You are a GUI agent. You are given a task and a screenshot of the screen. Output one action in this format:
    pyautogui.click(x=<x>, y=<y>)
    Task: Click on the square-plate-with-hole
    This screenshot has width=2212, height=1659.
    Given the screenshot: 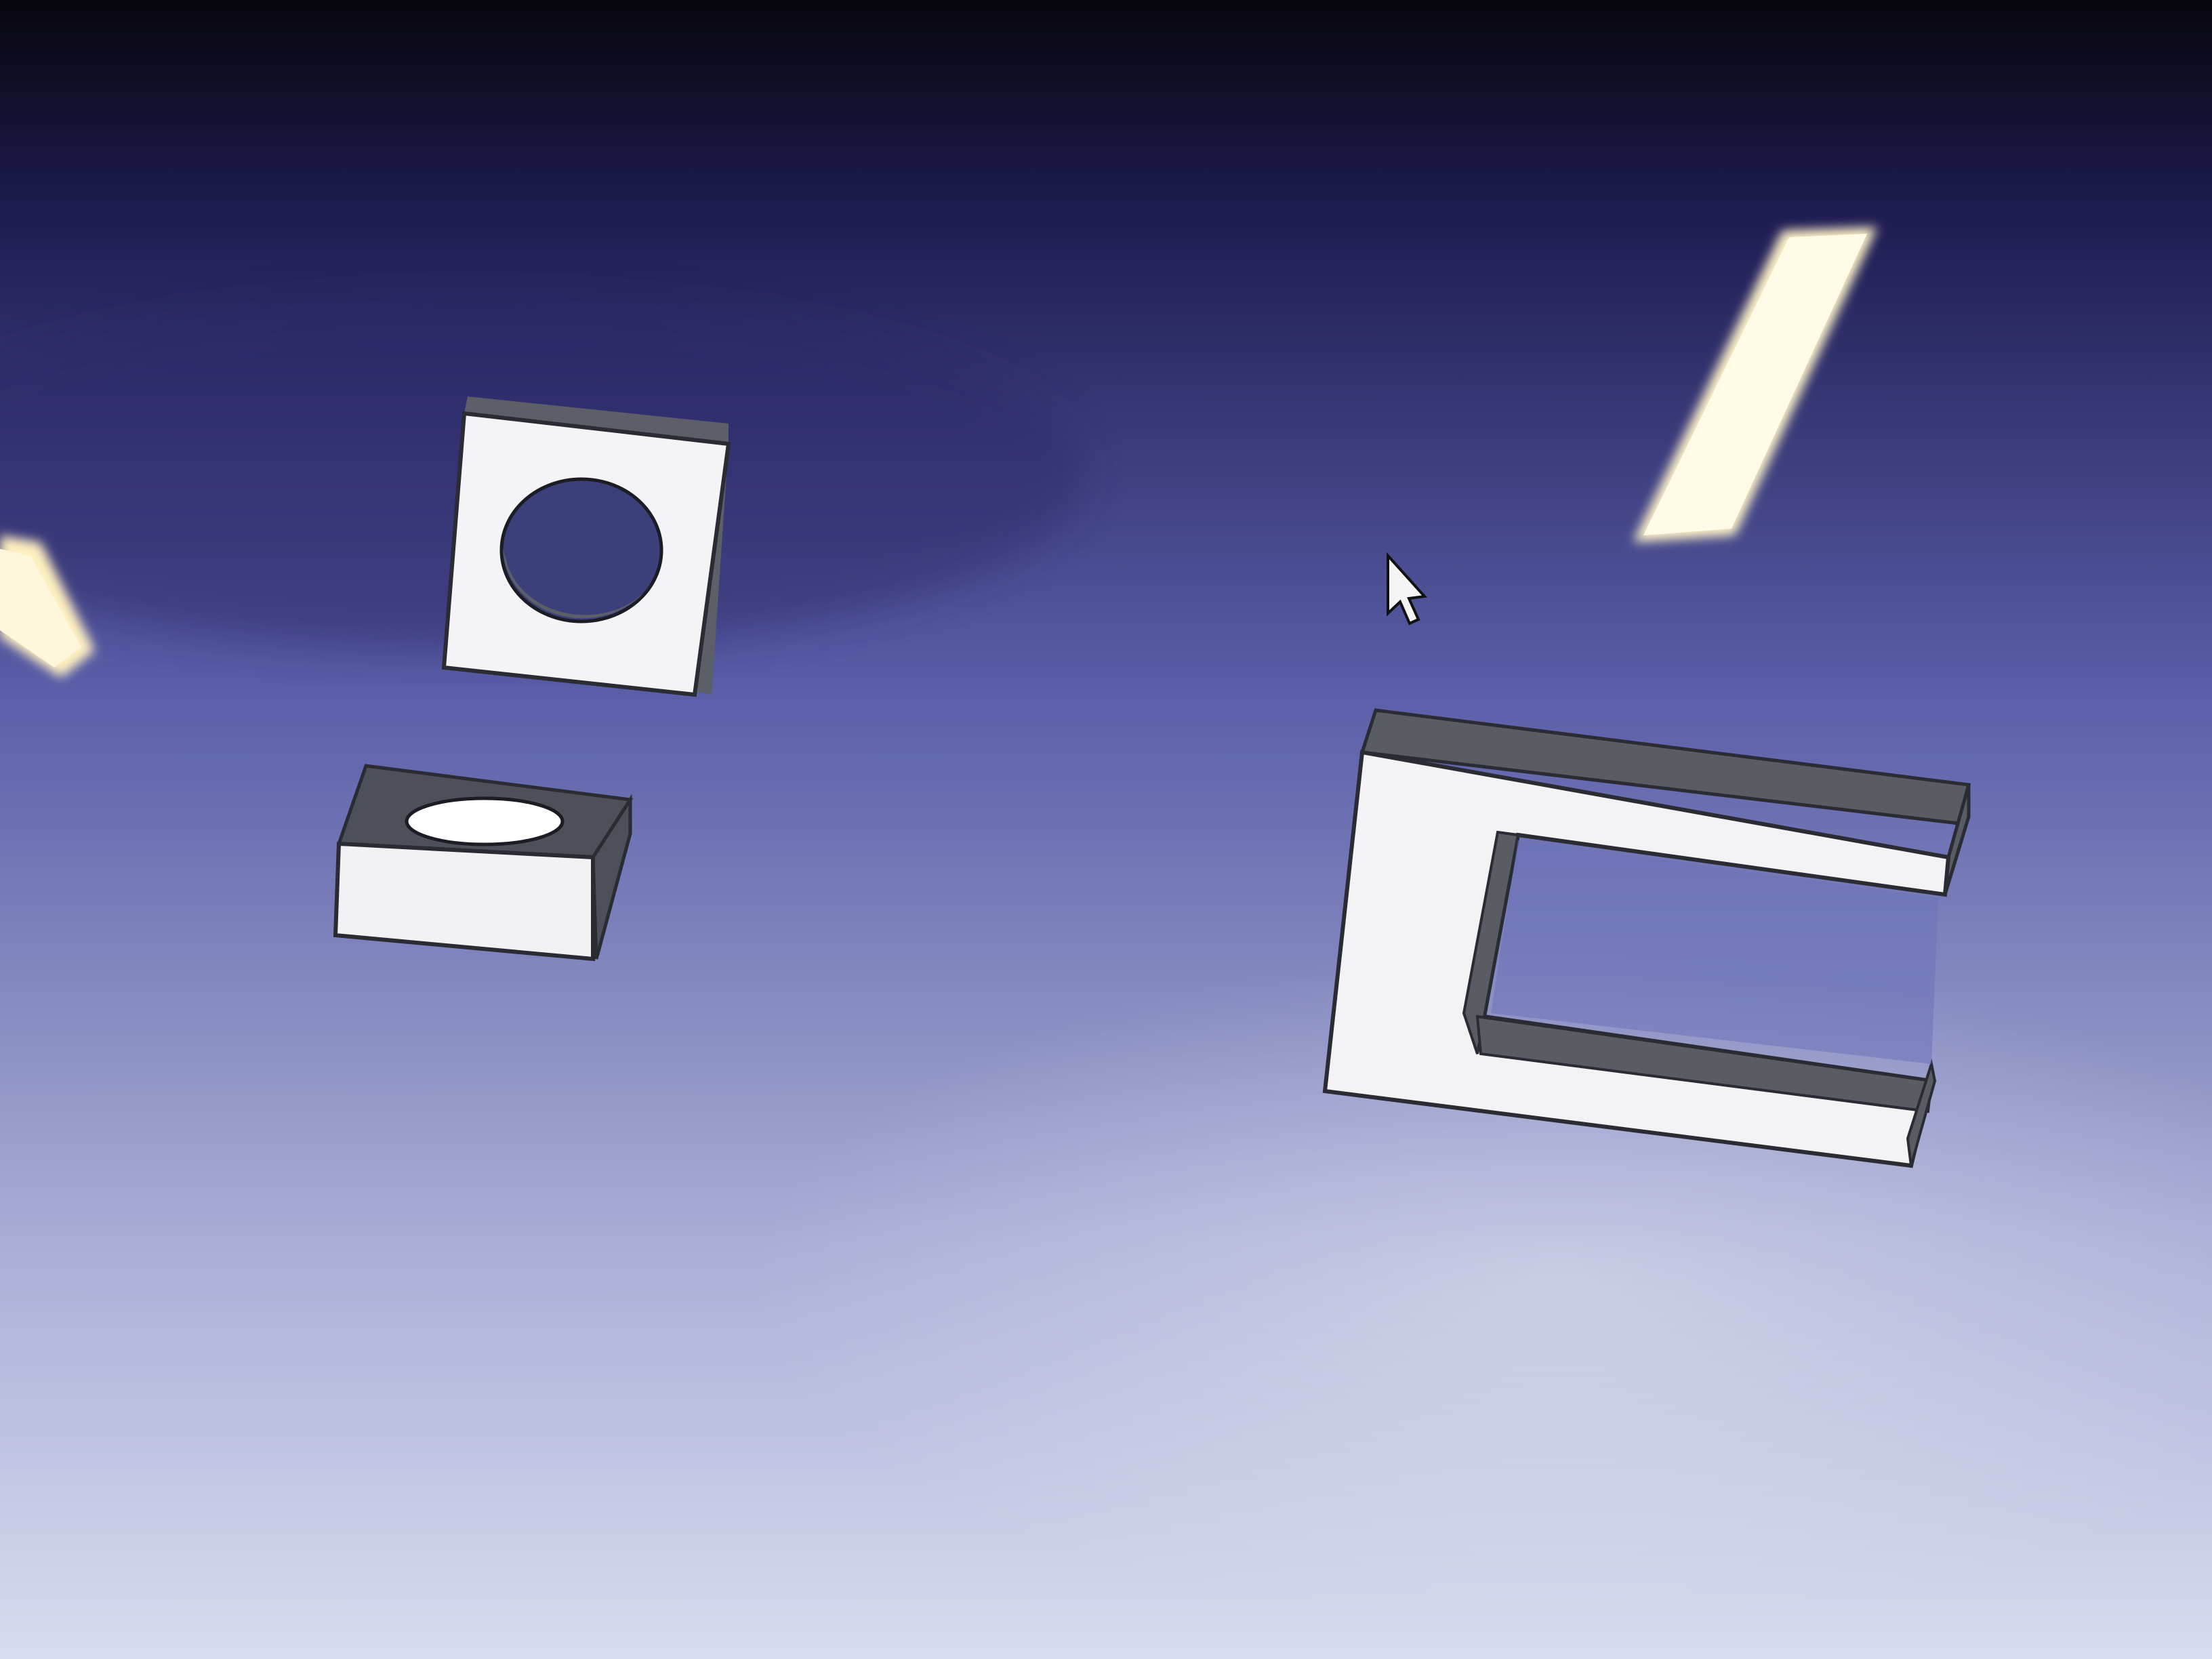 What is the action you would take?
    pyautogui.click(x=586, y=547)
    